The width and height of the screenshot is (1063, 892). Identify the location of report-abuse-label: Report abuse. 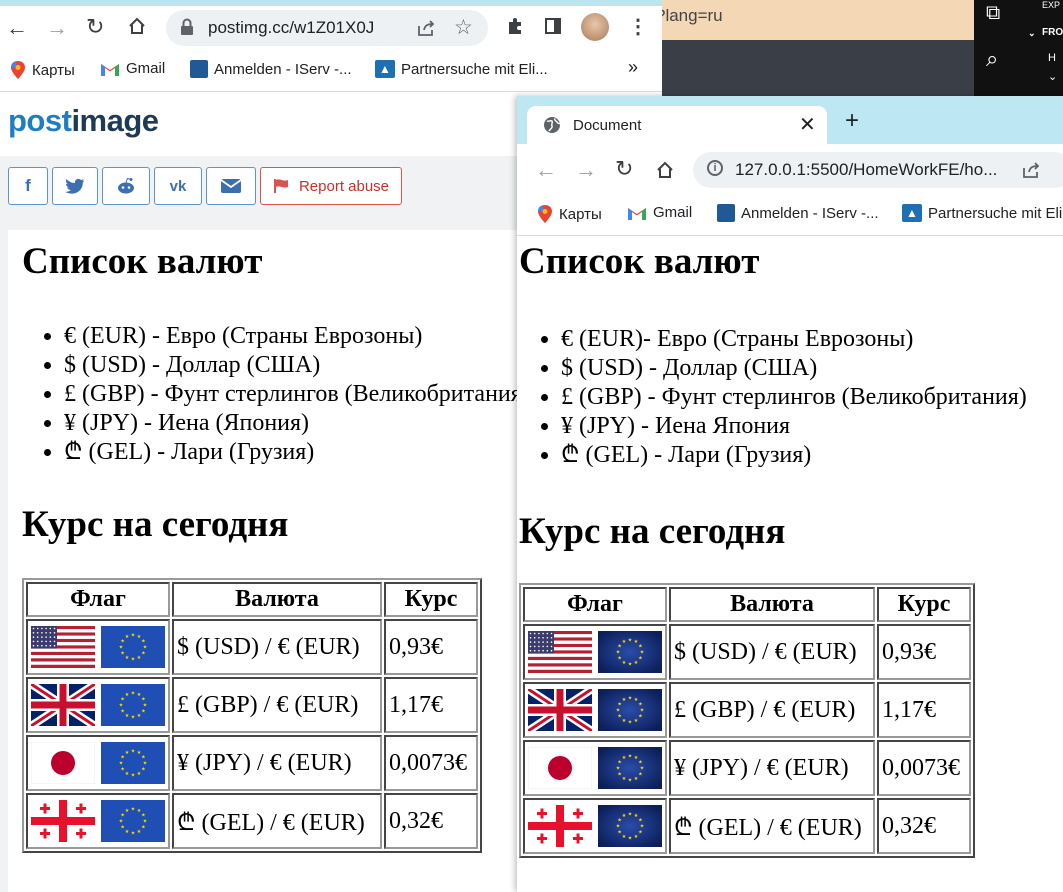
(344, 186).